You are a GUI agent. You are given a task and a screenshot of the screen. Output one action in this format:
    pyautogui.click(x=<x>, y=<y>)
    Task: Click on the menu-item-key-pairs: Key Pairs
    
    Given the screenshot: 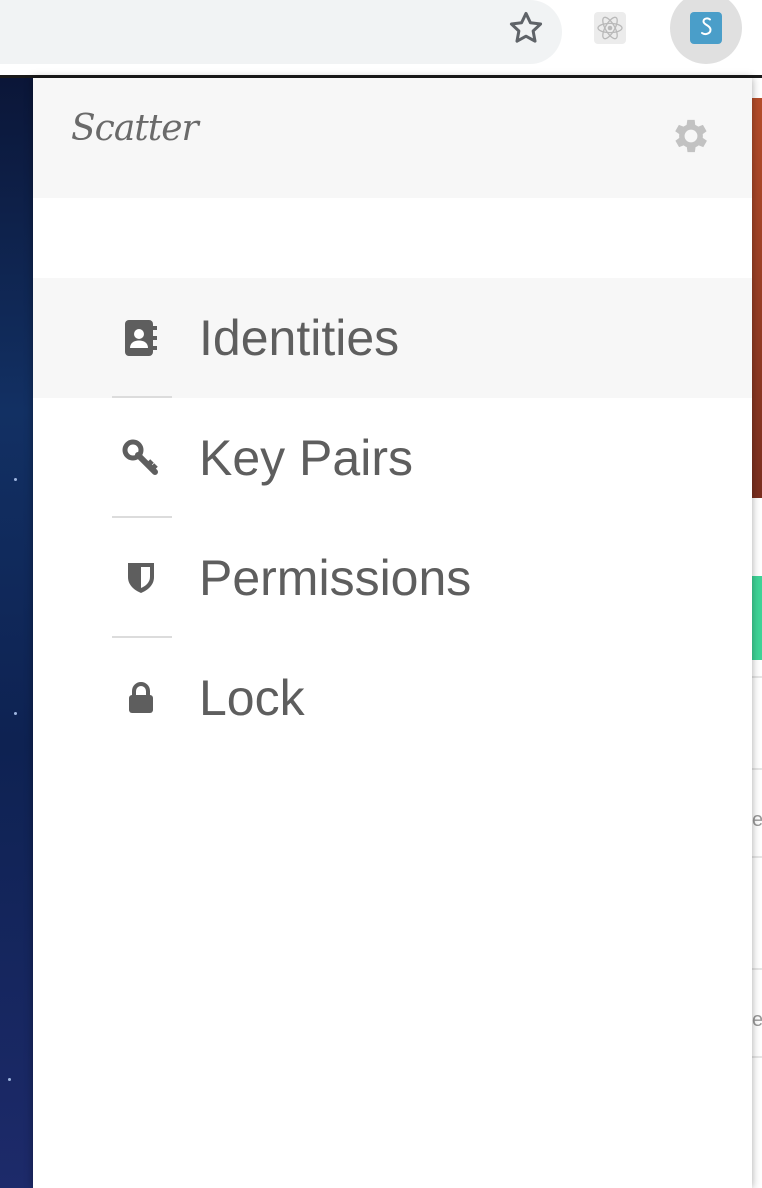 What is the action you would take?
    pyautogui.click(x=392, y=457)
    